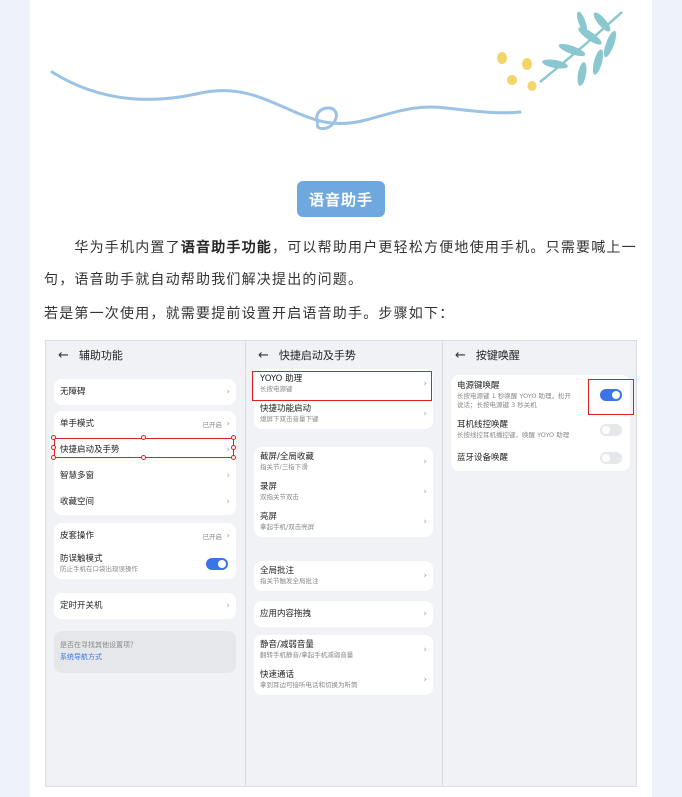 The image size is (682, 797). What do you see at coordinates (326, 118) in the screenshot?
I see `loop` at bounding box center [326, 118].